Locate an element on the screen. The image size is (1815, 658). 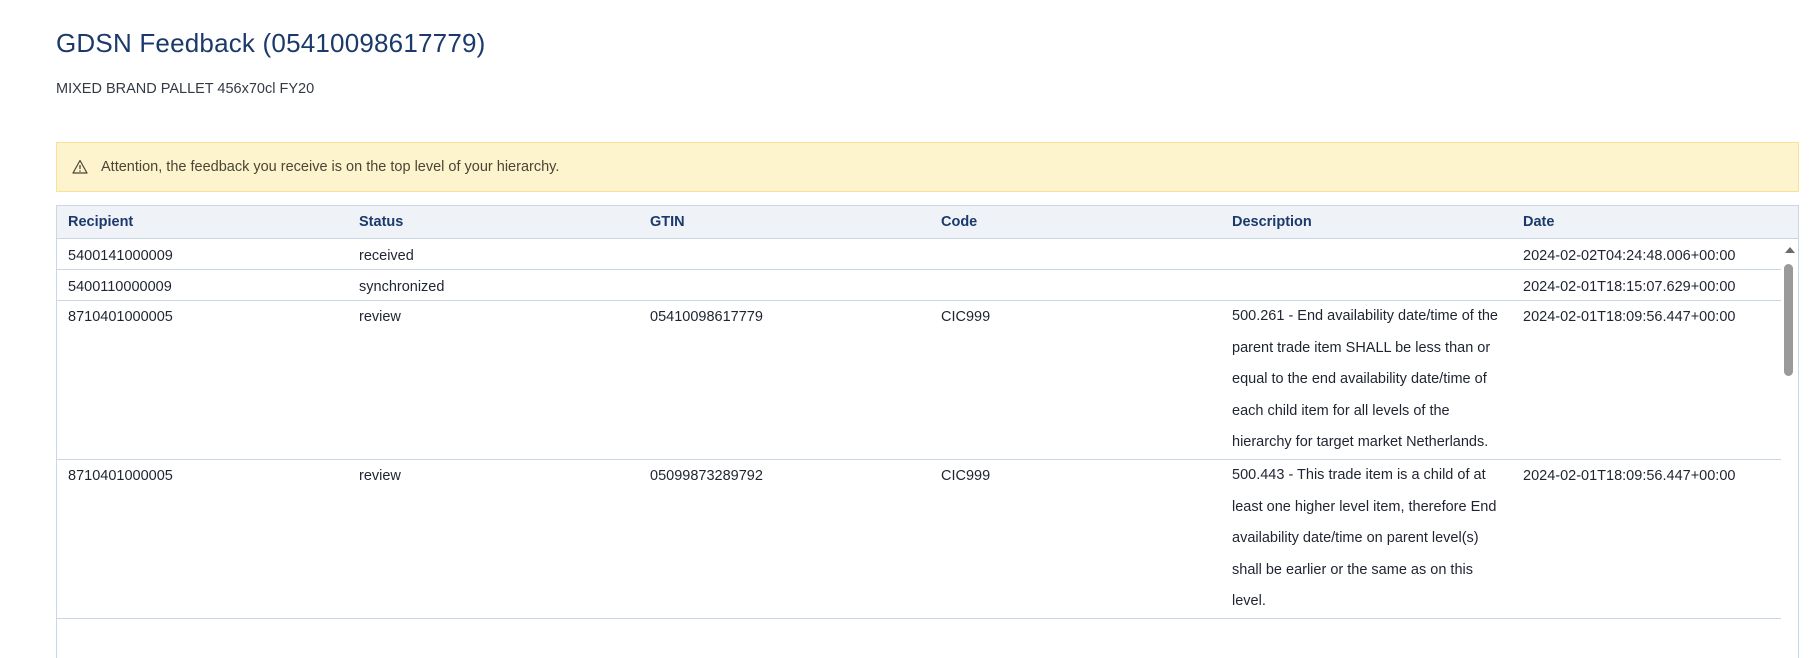
cell-recipient: 5400110000009 is located at coordinates (120, 287).